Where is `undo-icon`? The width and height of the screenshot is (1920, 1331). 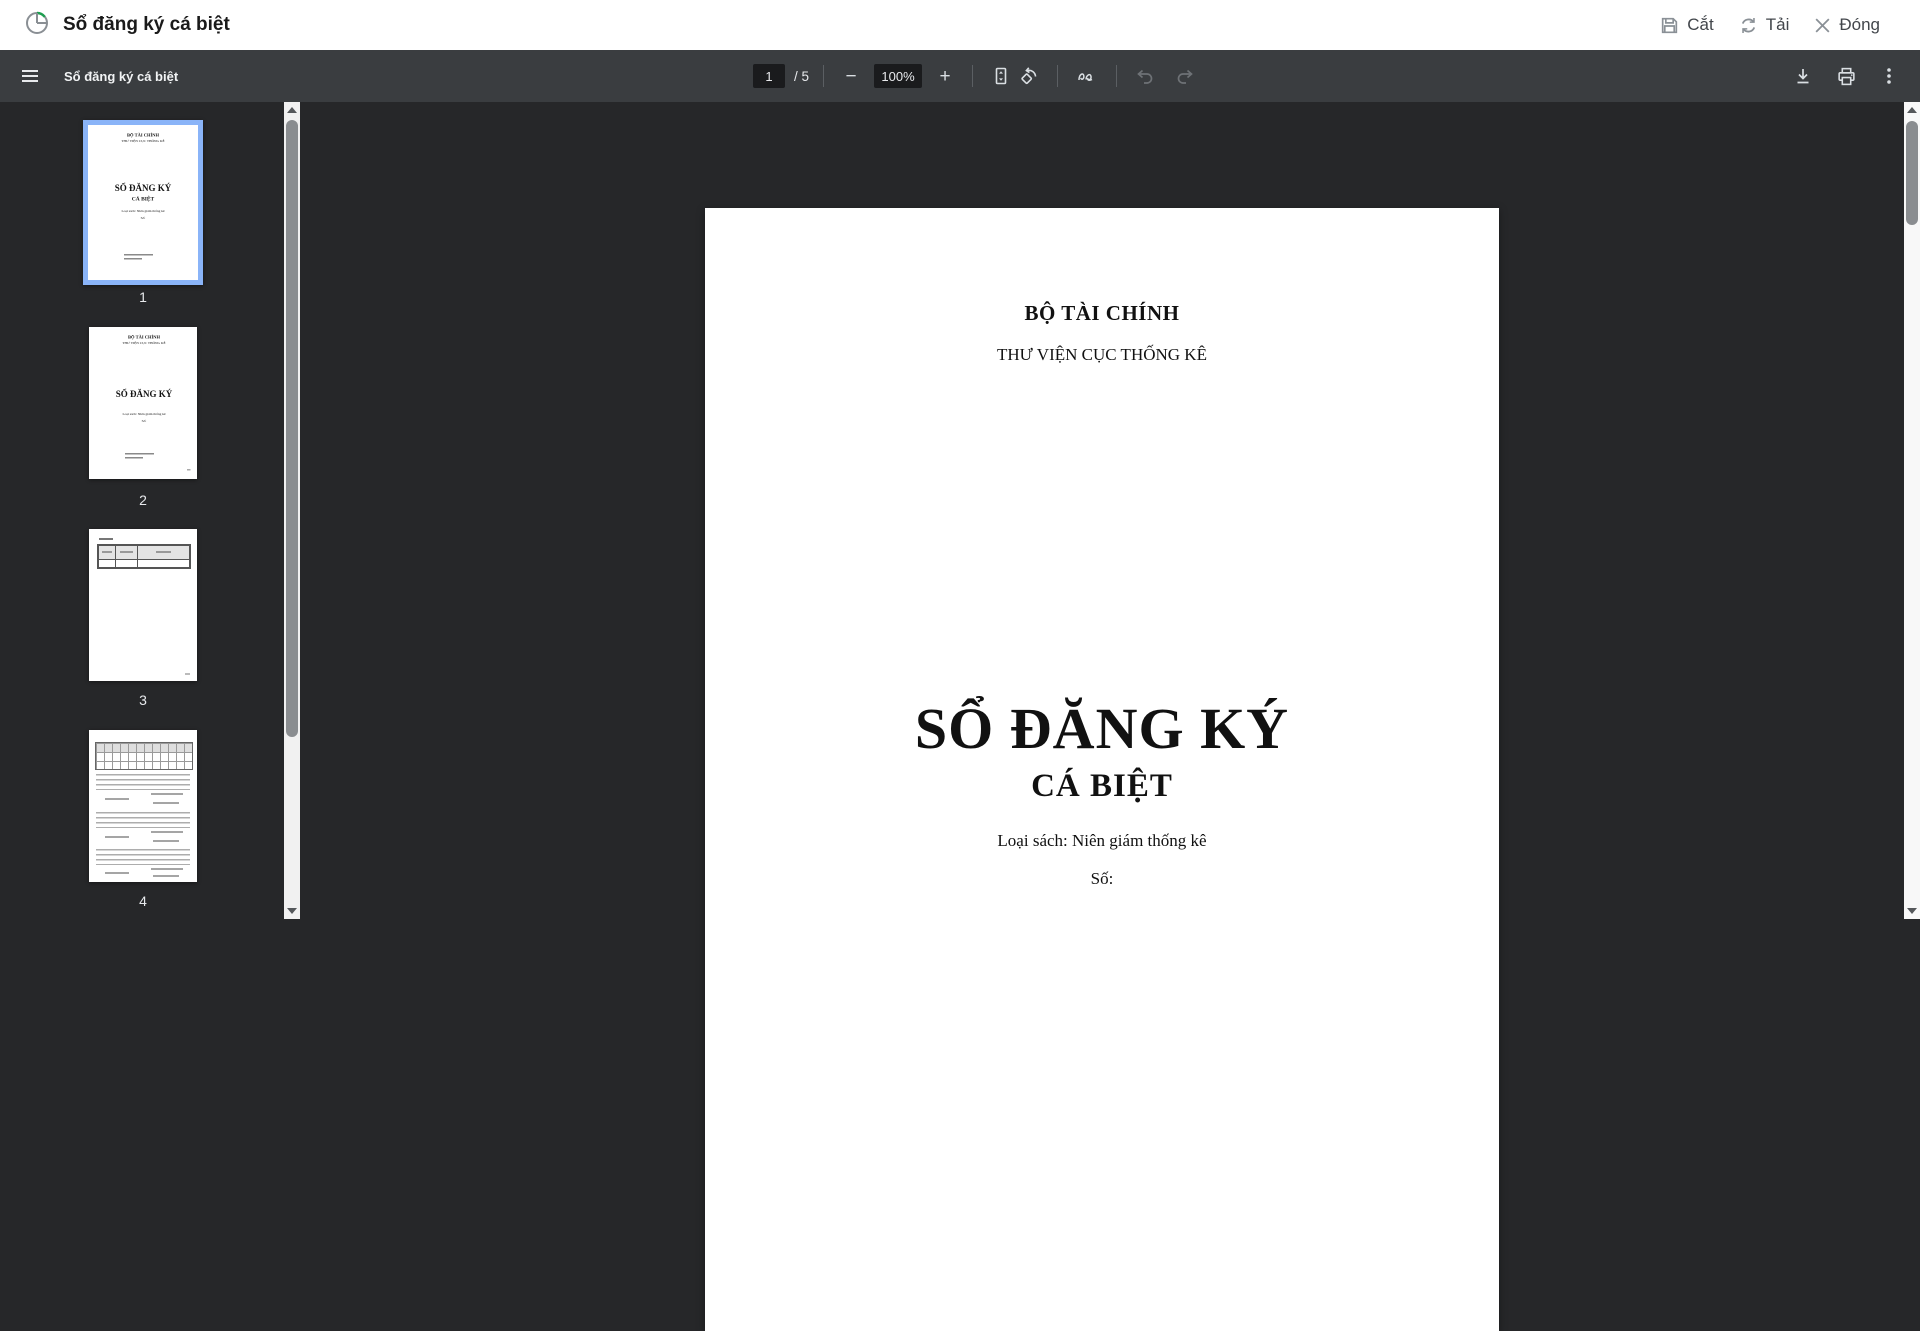
undo-icon is located at coordinates (1145, 76).